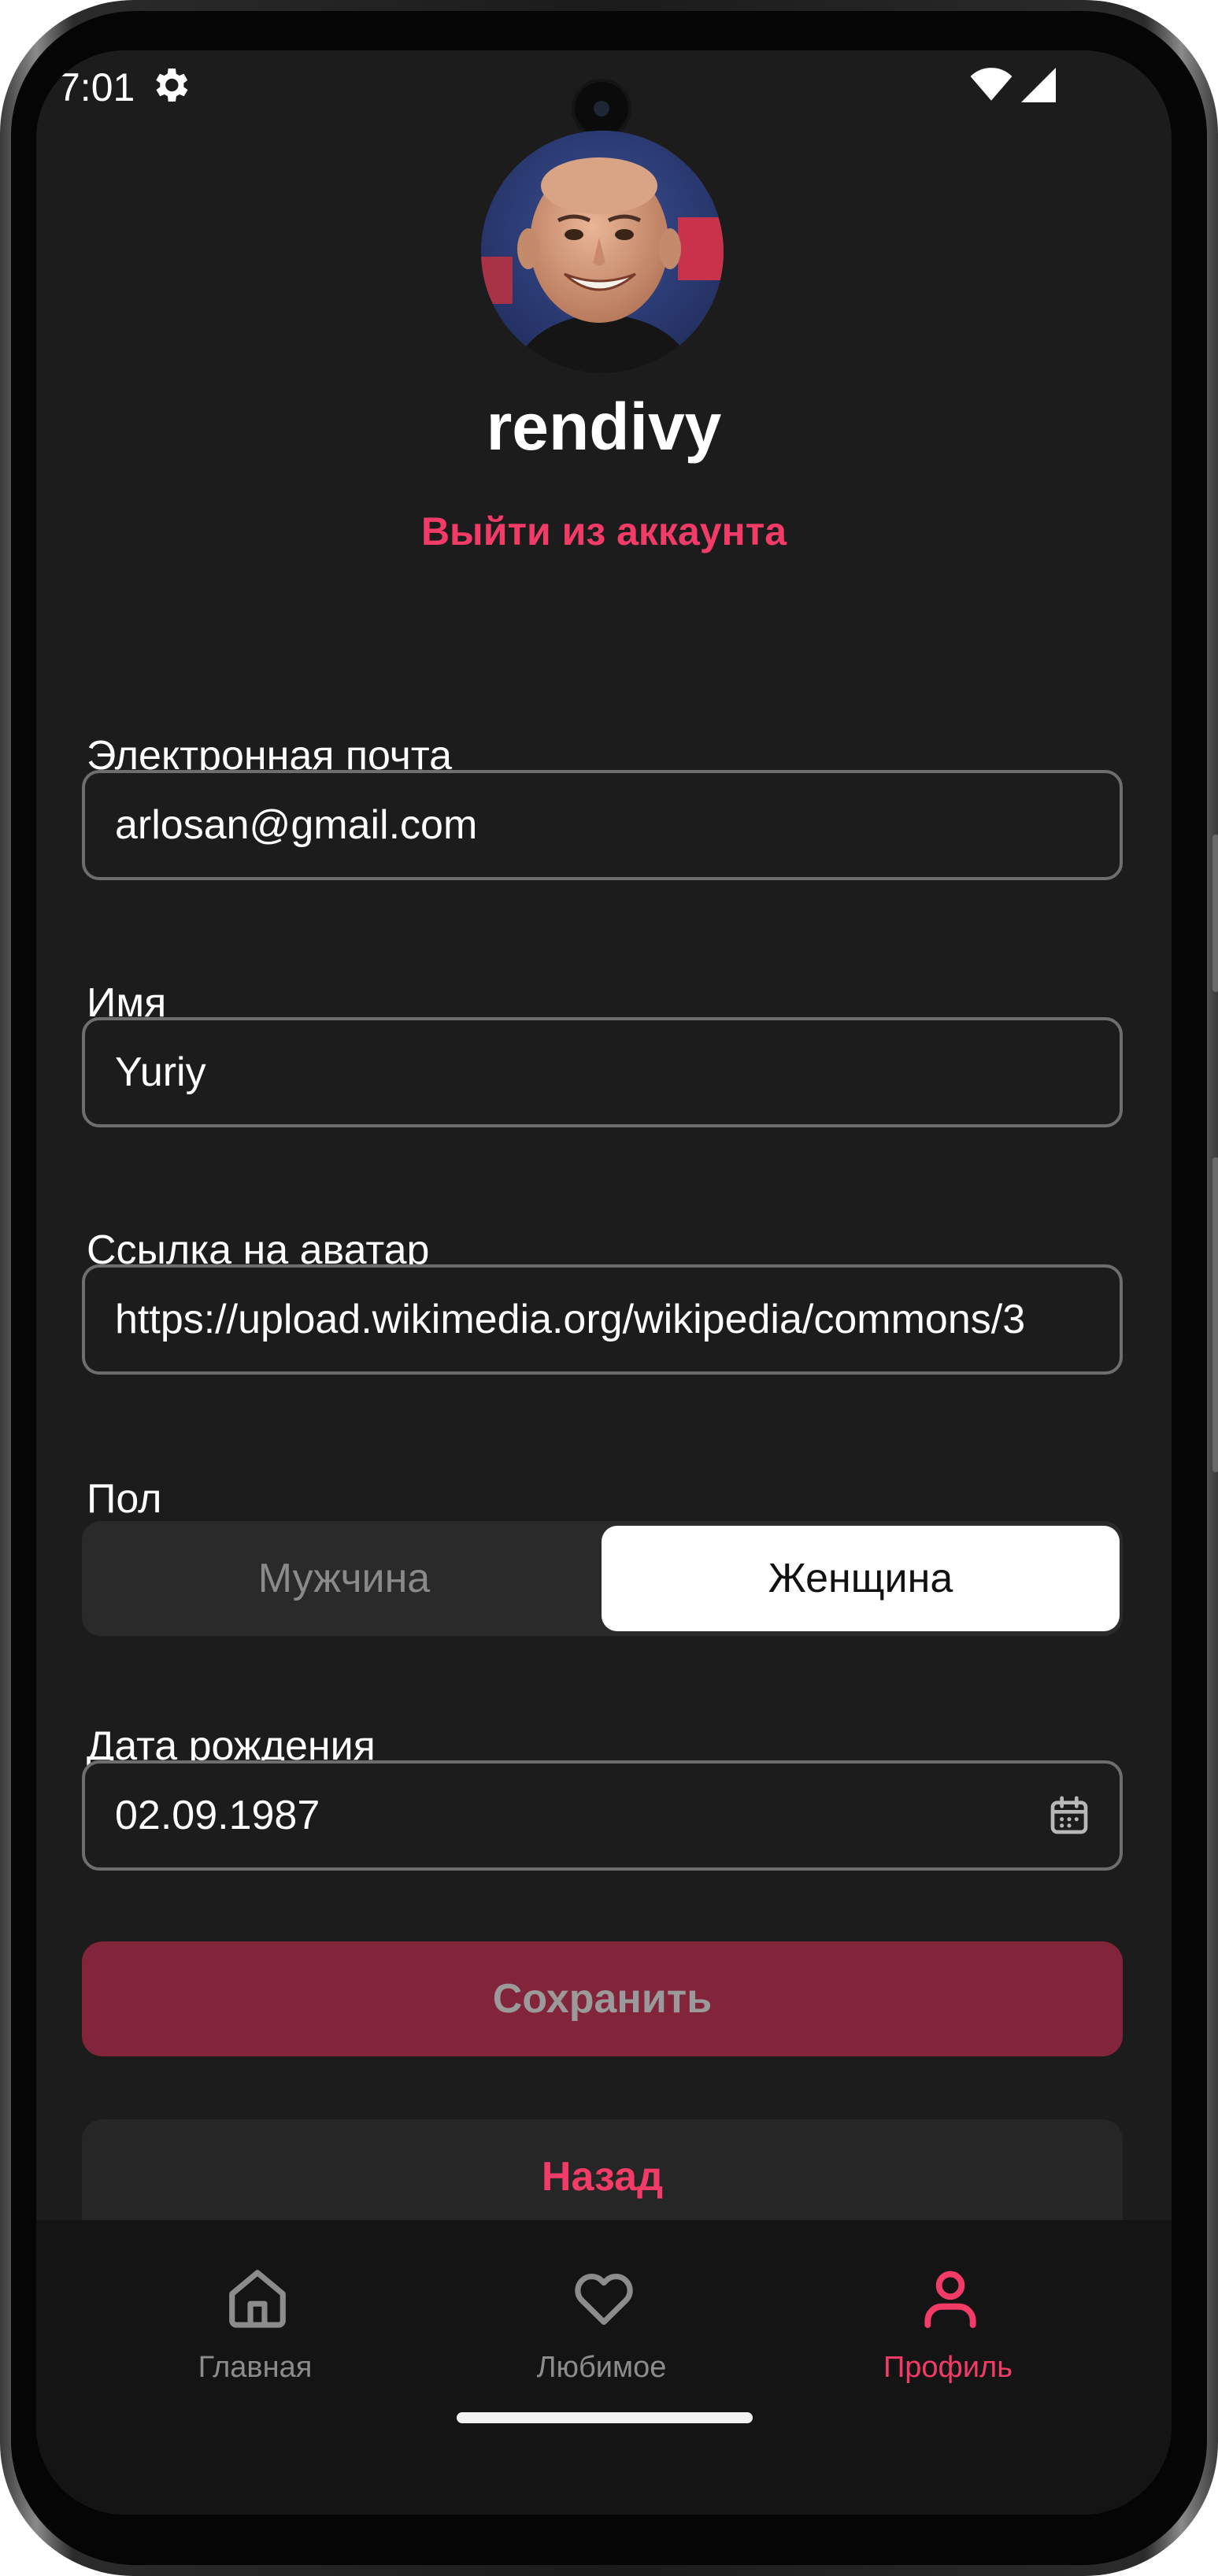 The width and height of the screenshot is (1218, 2576). I want to click on home-icon, so click(257, 2299).